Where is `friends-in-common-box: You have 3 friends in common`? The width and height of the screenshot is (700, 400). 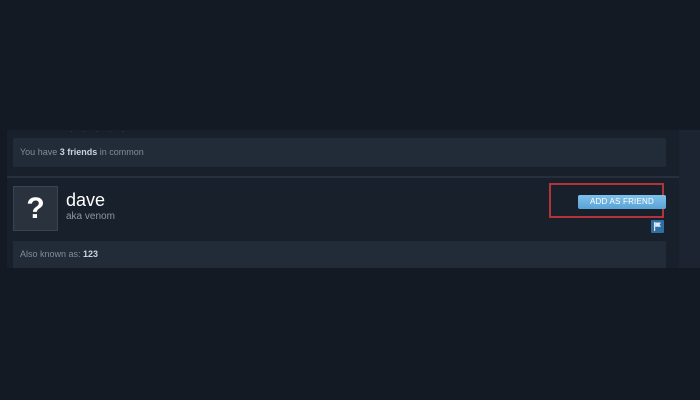
friends-in-common-box: You have 3 friends in common is located at coordinates (339, 152).